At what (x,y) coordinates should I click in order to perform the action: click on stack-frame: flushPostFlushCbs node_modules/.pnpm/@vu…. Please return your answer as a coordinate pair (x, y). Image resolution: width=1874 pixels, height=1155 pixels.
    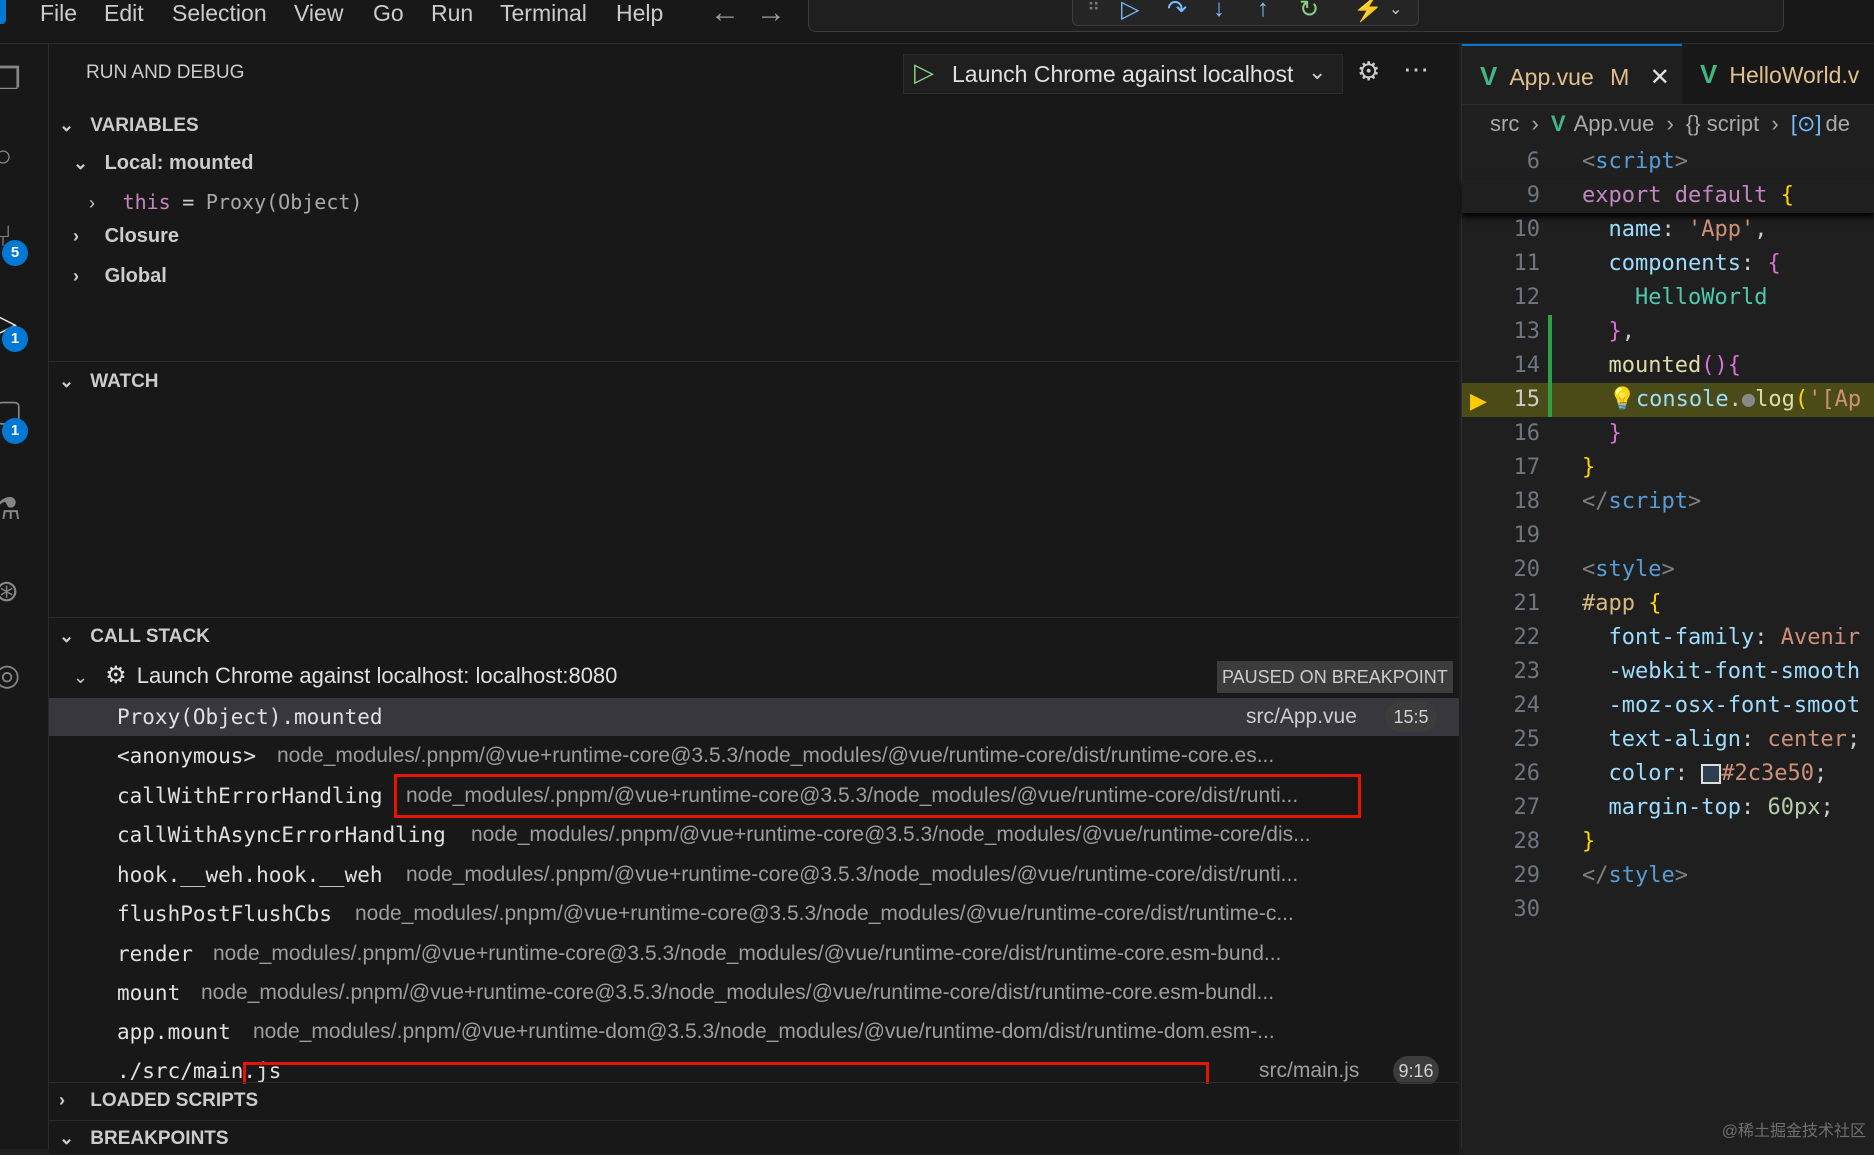
    Looking at the image, I should click on (754, 914).